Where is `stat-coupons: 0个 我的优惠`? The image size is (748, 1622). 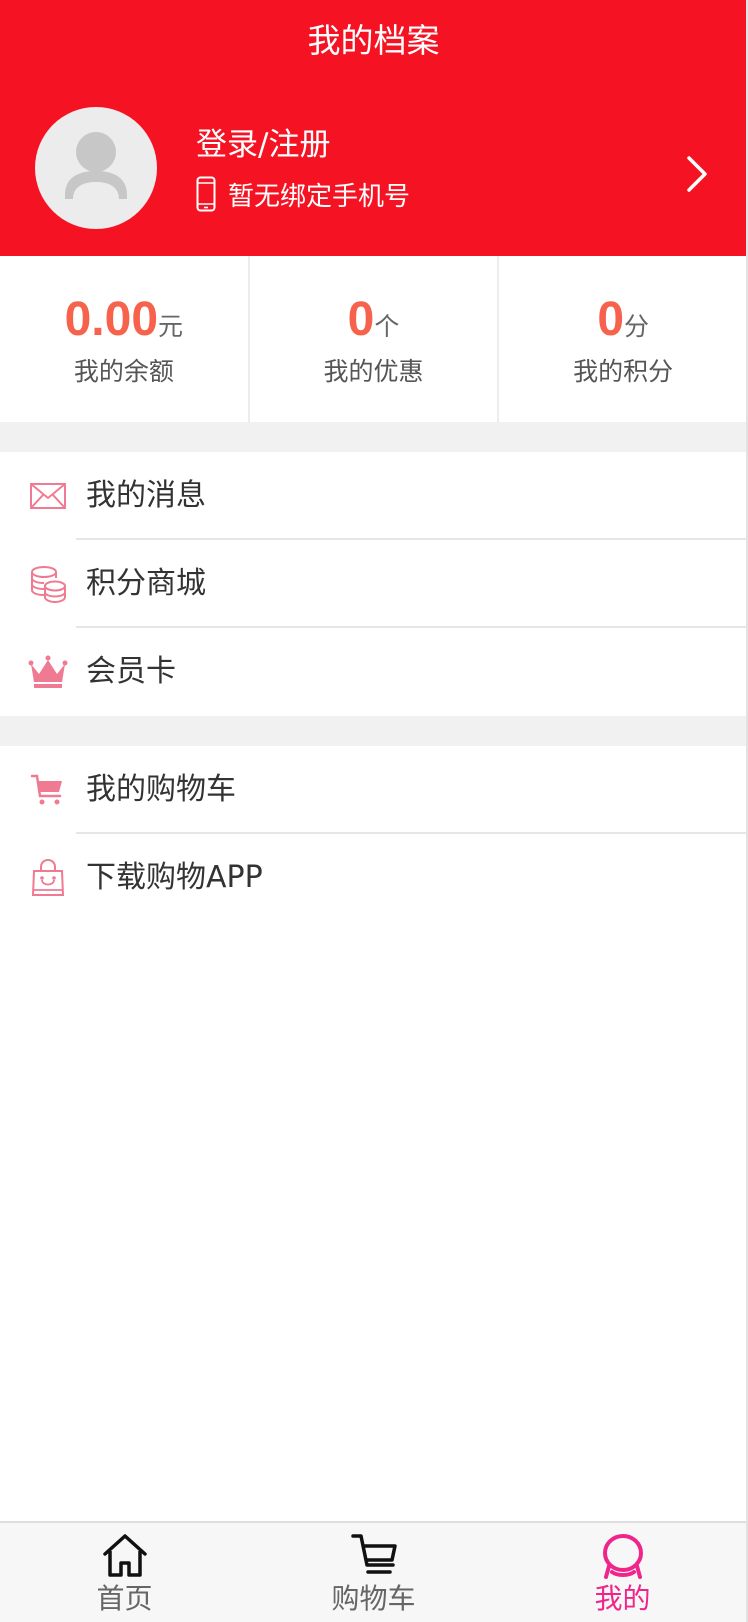
stat-coupons: 0个 我的优惠 is located at coordinates (372, 339).